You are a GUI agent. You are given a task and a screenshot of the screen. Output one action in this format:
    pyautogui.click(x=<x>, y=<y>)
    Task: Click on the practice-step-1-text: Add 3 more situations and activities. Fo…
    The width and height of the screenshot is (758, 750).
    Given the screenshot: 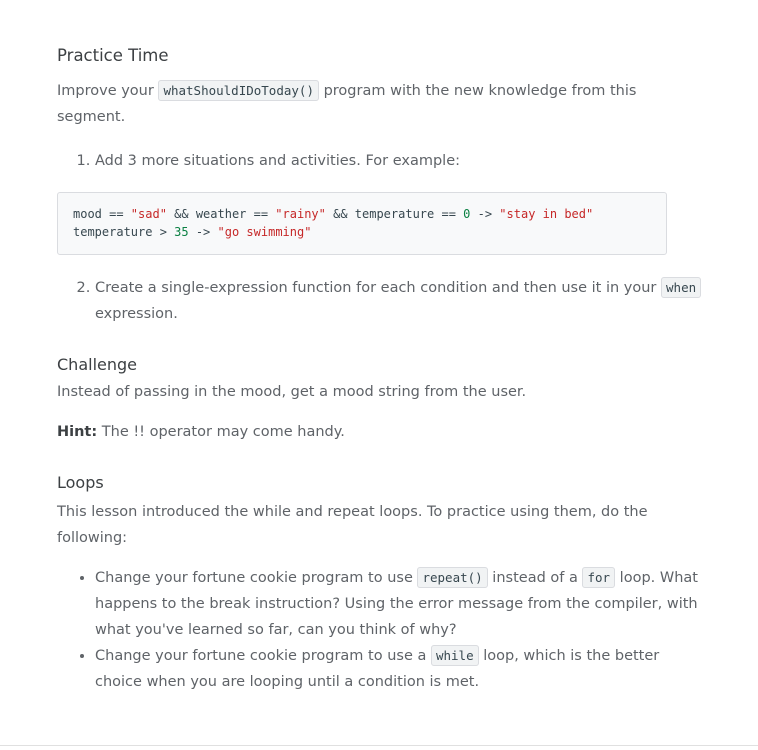 What is the action you would take?
    pyautogui.click(x=278, y=161)
    